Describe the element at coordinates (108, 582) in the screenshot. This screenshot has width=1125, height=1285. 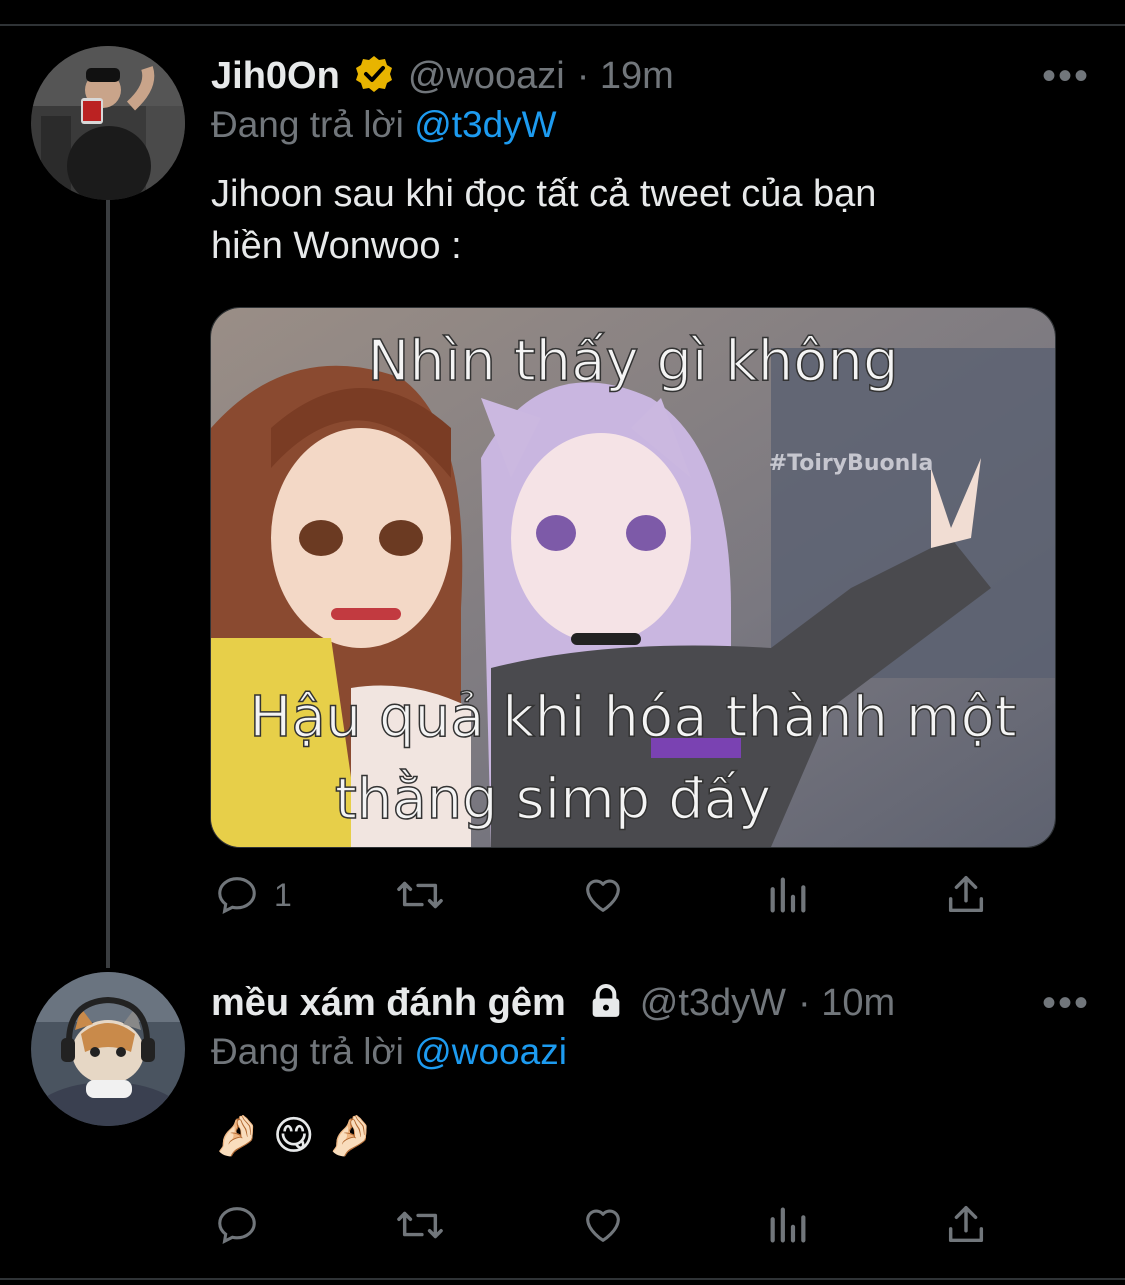
I see `thread-connector` at that location.